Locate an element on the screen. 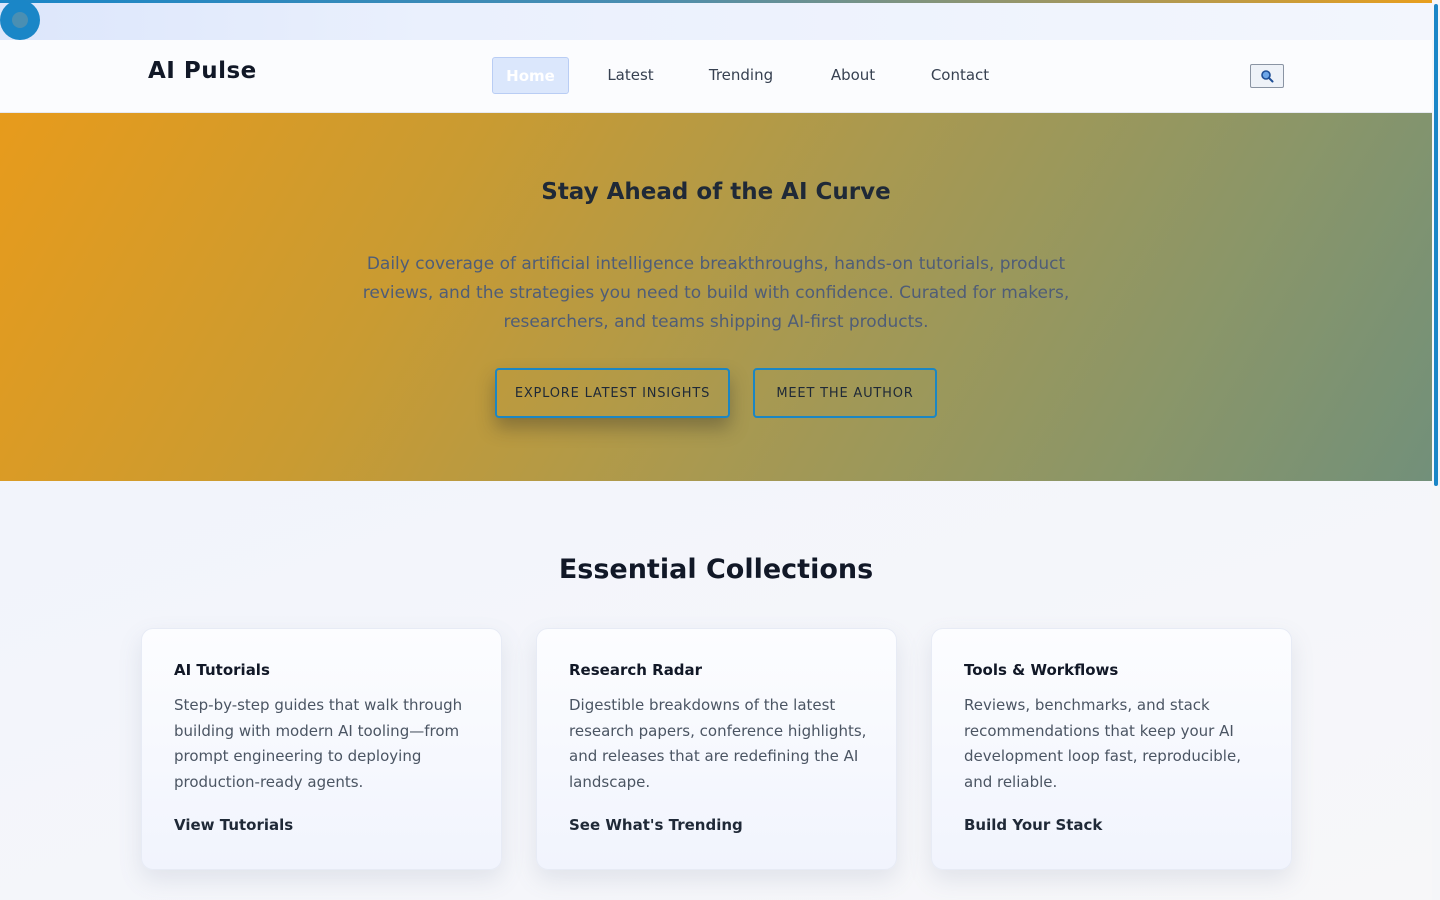 The width and height of the screenshot is (1440, 900). nav-item-contact: Contact is located at coordinates (960, 75).